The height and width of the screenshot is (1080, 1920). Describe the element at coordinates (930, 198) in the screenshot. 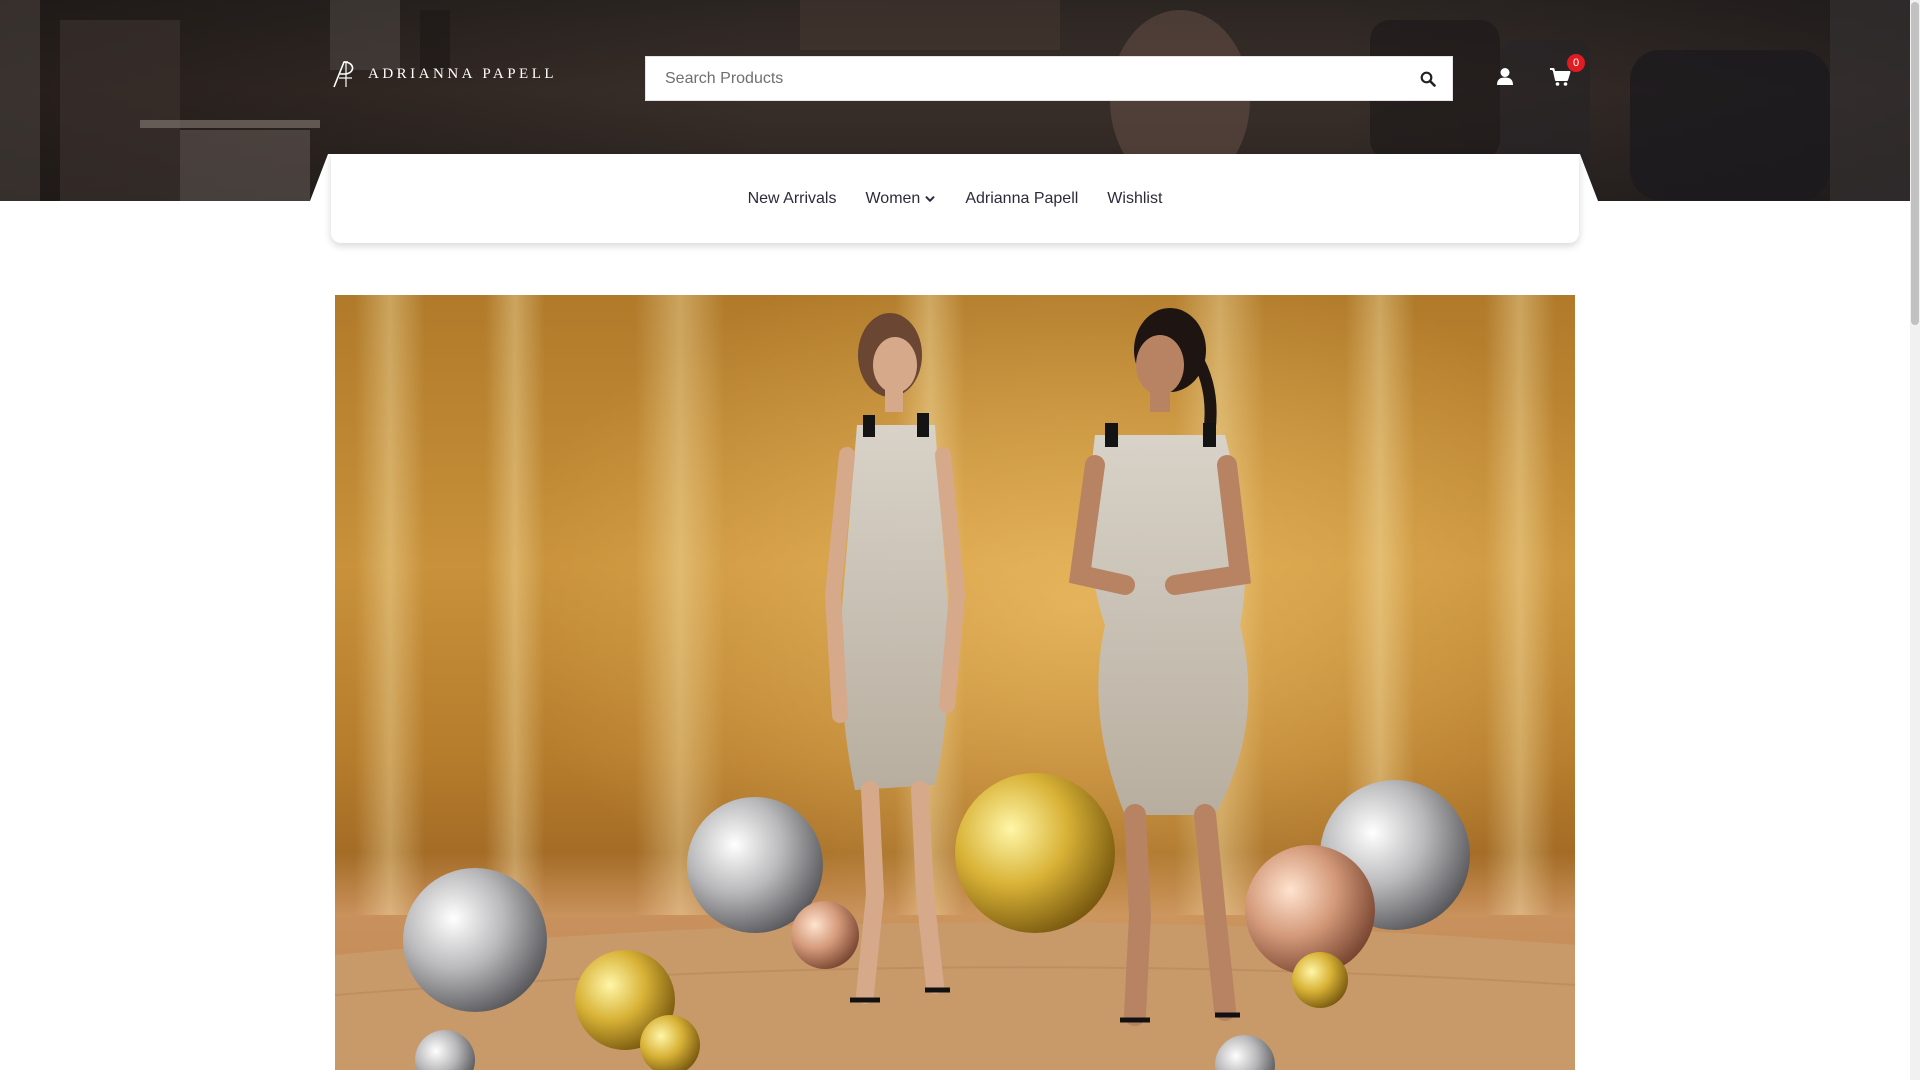

I see `chevron-down-icon` at that location.